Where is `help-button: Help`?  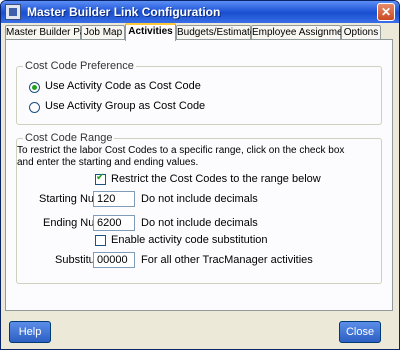 help-button: Help is located at coordinates (30, 332).